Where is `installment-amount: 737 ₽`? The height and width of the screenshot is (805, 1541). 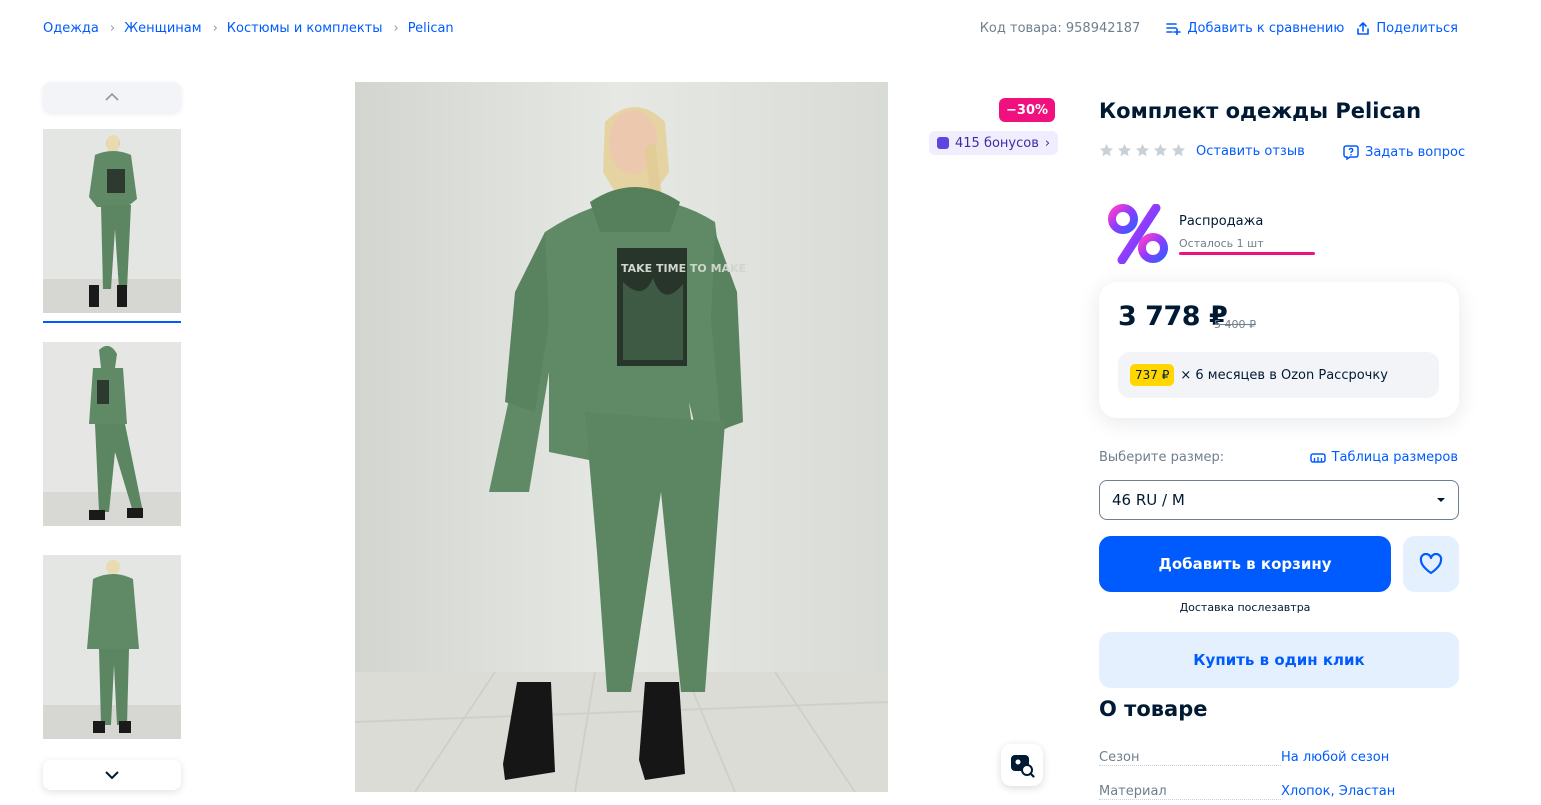
installment-amount: 737 ₽ is located at coordinates (1152, 375).